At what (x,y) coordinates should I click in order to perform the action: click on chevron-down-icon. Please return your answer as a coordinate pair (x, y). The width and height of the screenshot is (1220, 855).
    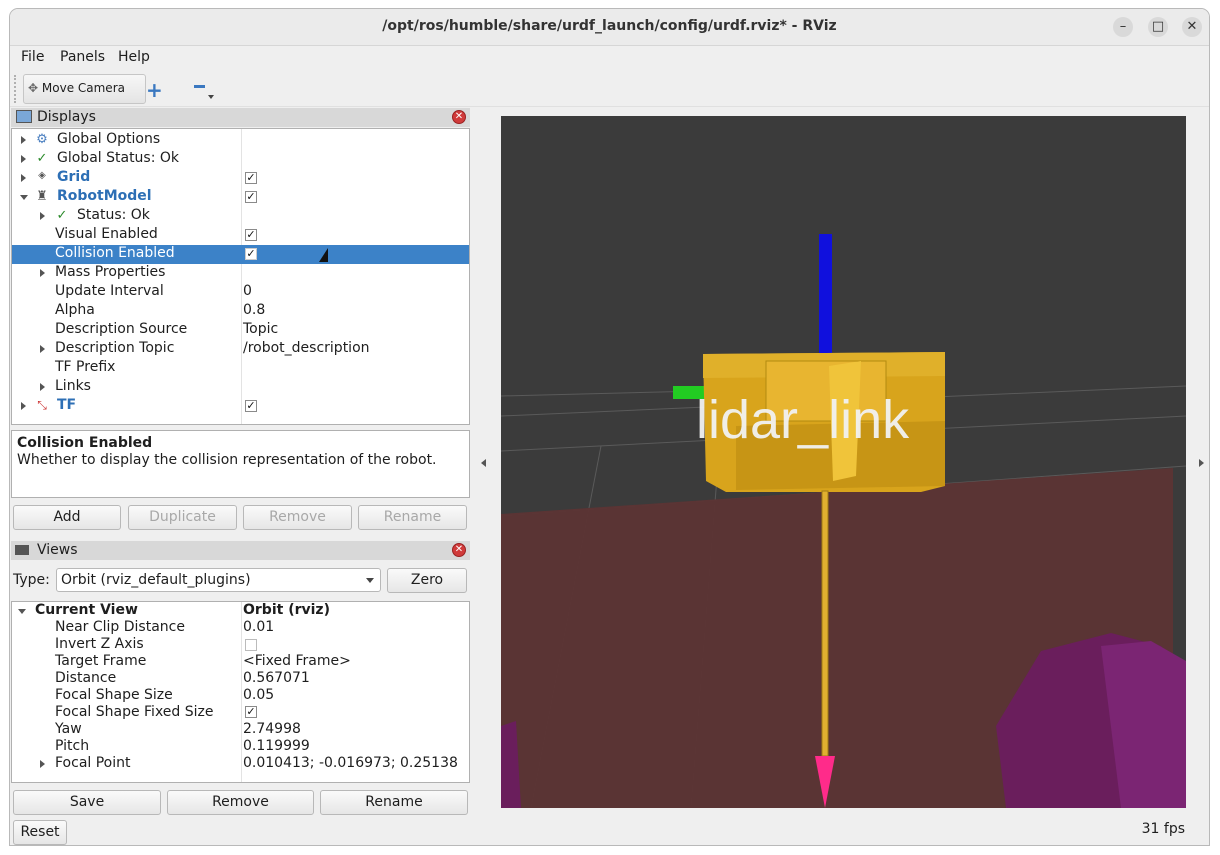
    Looking at the image, I should click on (211, 97).